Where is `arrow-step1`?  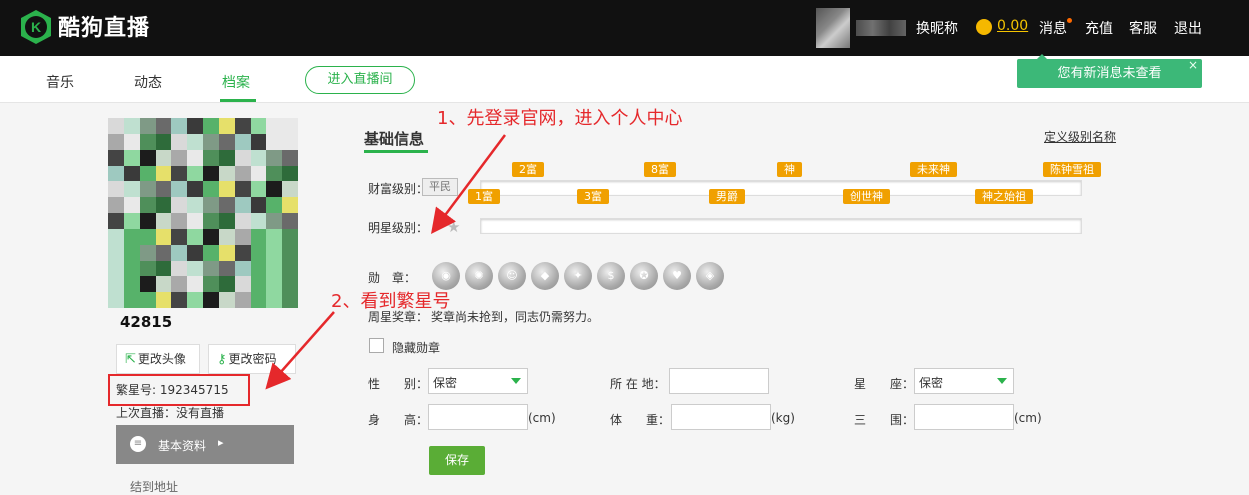 arrow-step1 is located at coordinates (469, 184).